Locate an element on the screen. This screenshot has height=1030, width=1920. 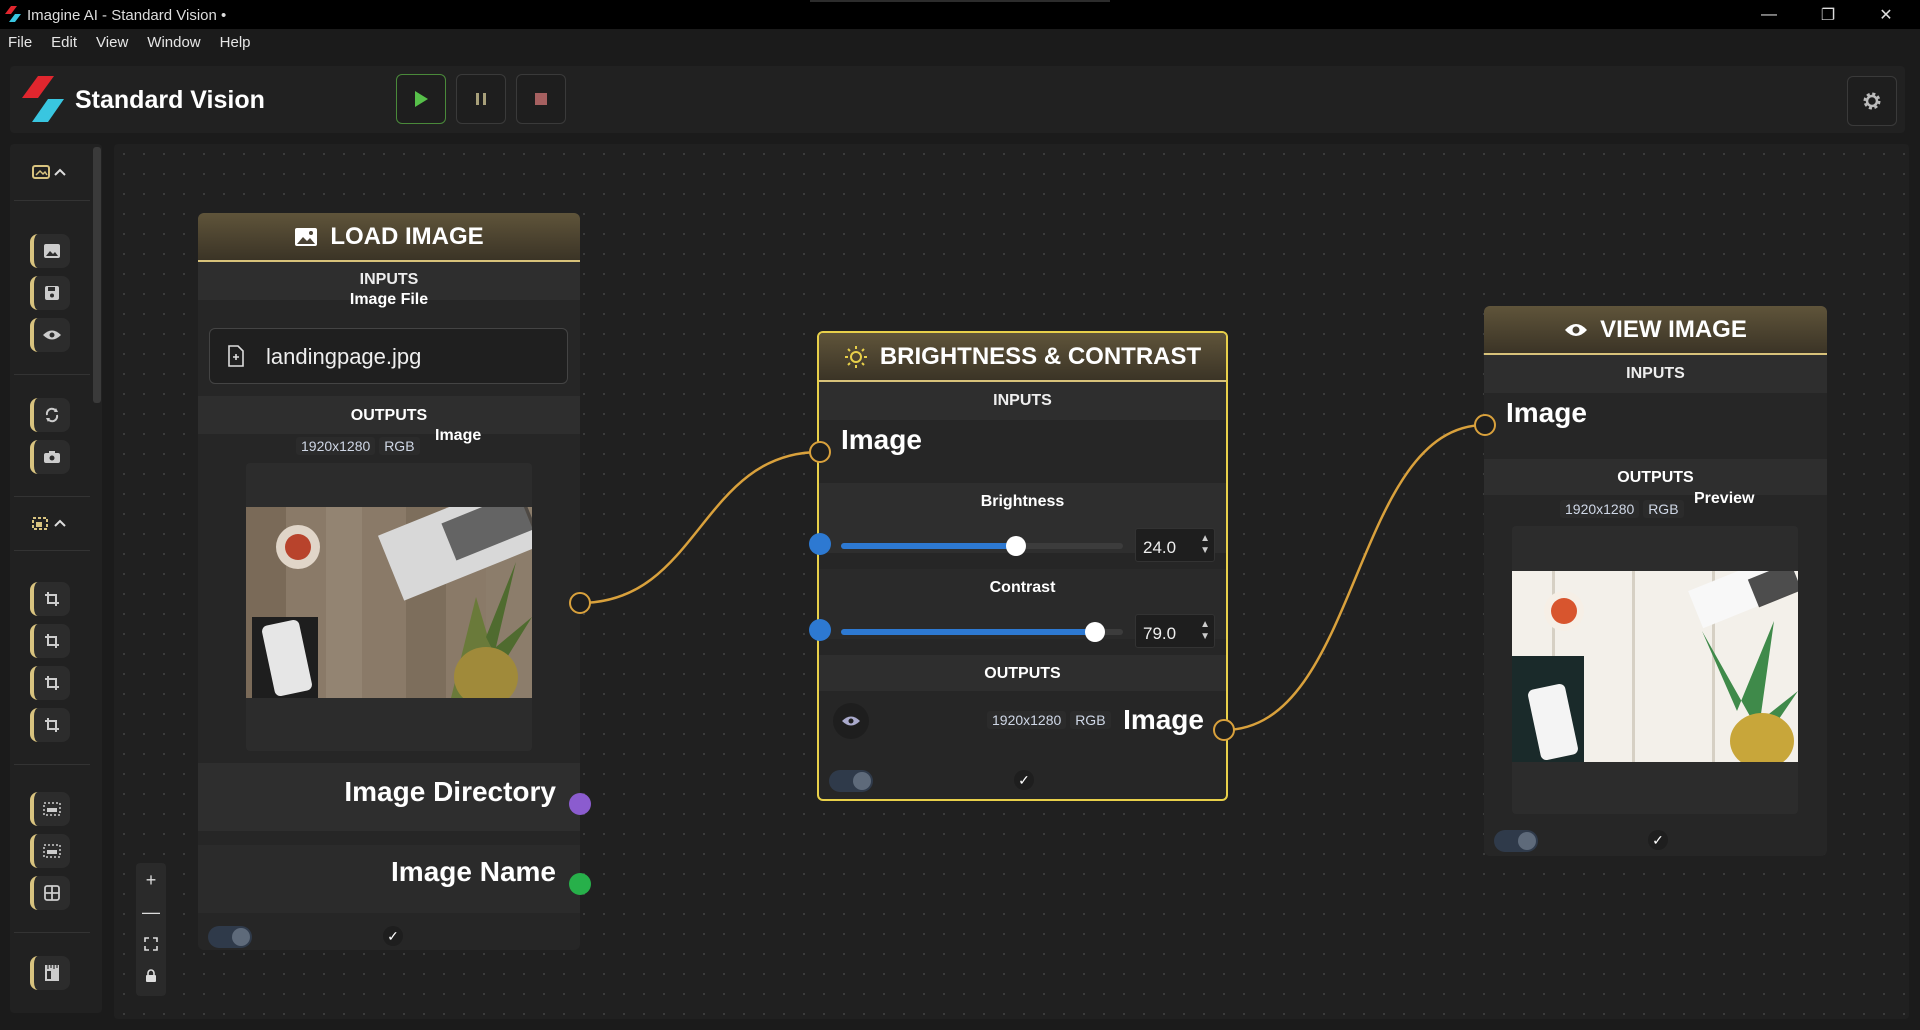
sync-icon is located at coordinates (52, 415).